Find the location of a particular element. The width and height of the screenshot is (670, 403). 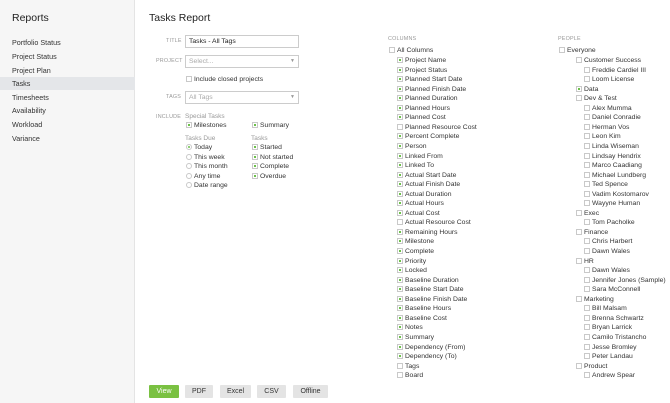

view-button: View is located at coordinates (164, 391).